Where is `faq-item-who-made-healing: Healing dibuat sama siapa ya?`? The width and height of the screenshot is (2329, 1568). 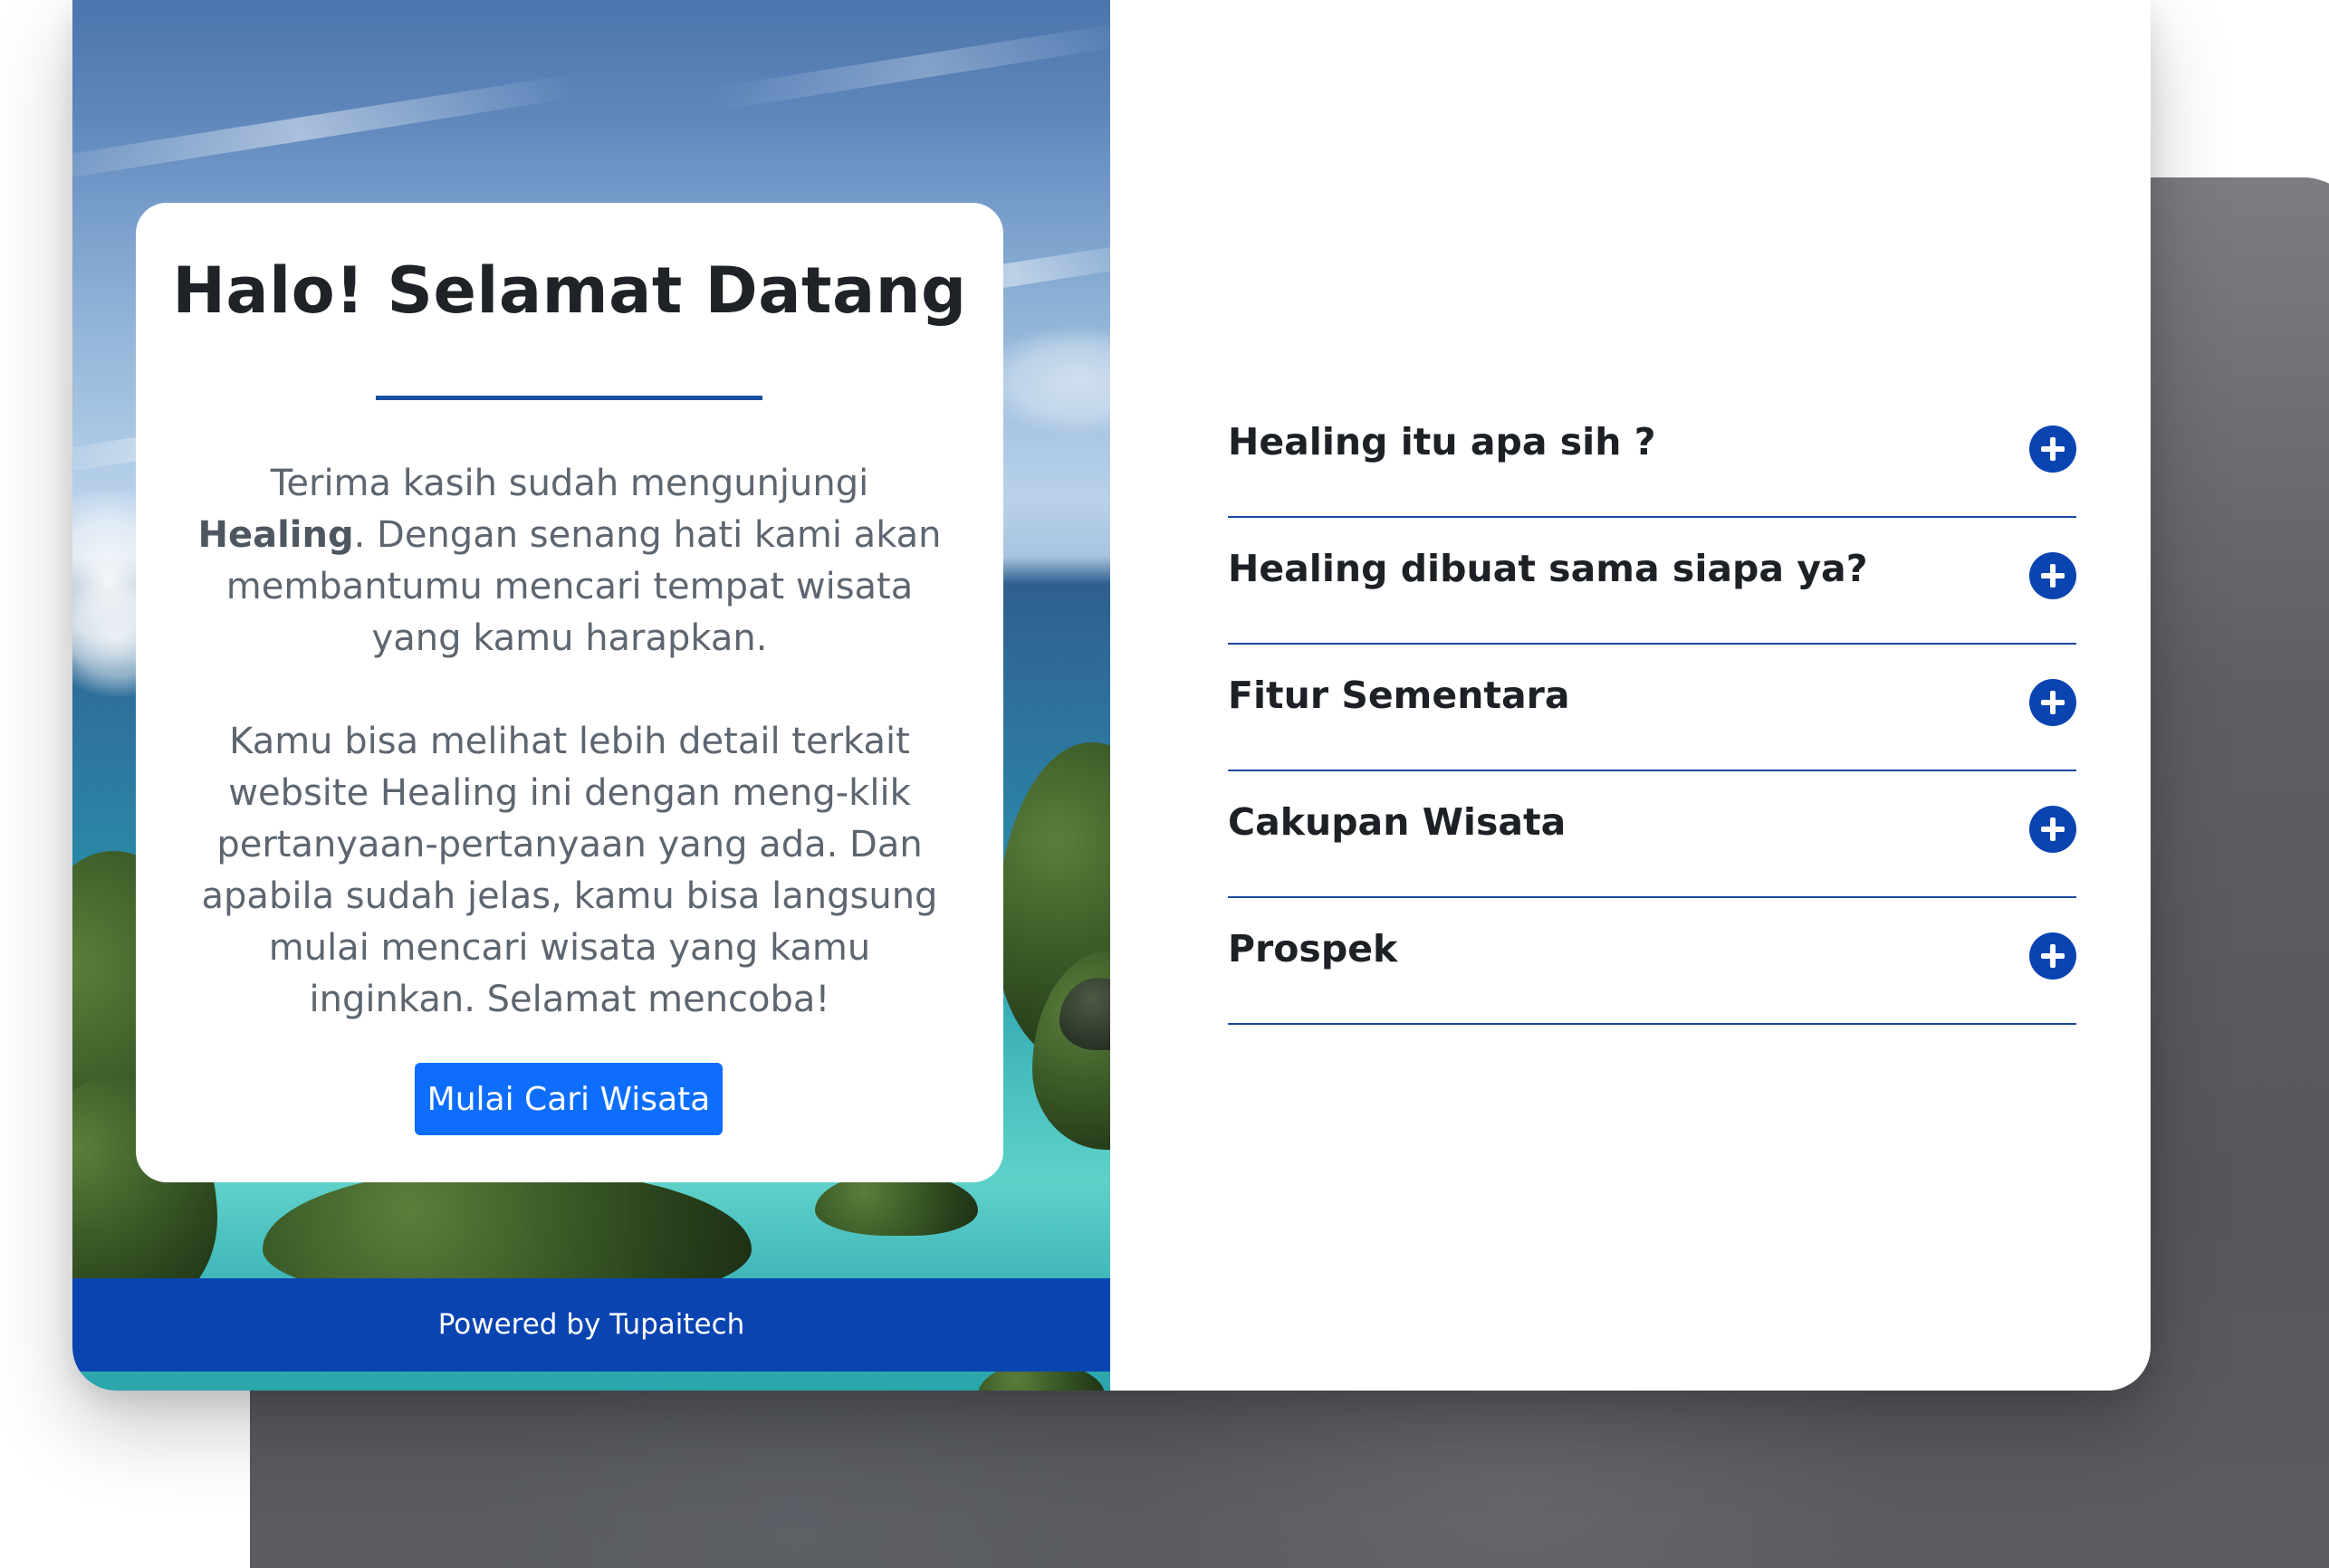
faq-item-who-made-healing: Healing dibuat sama siapa ya? is located at coordinates (1652, 581).